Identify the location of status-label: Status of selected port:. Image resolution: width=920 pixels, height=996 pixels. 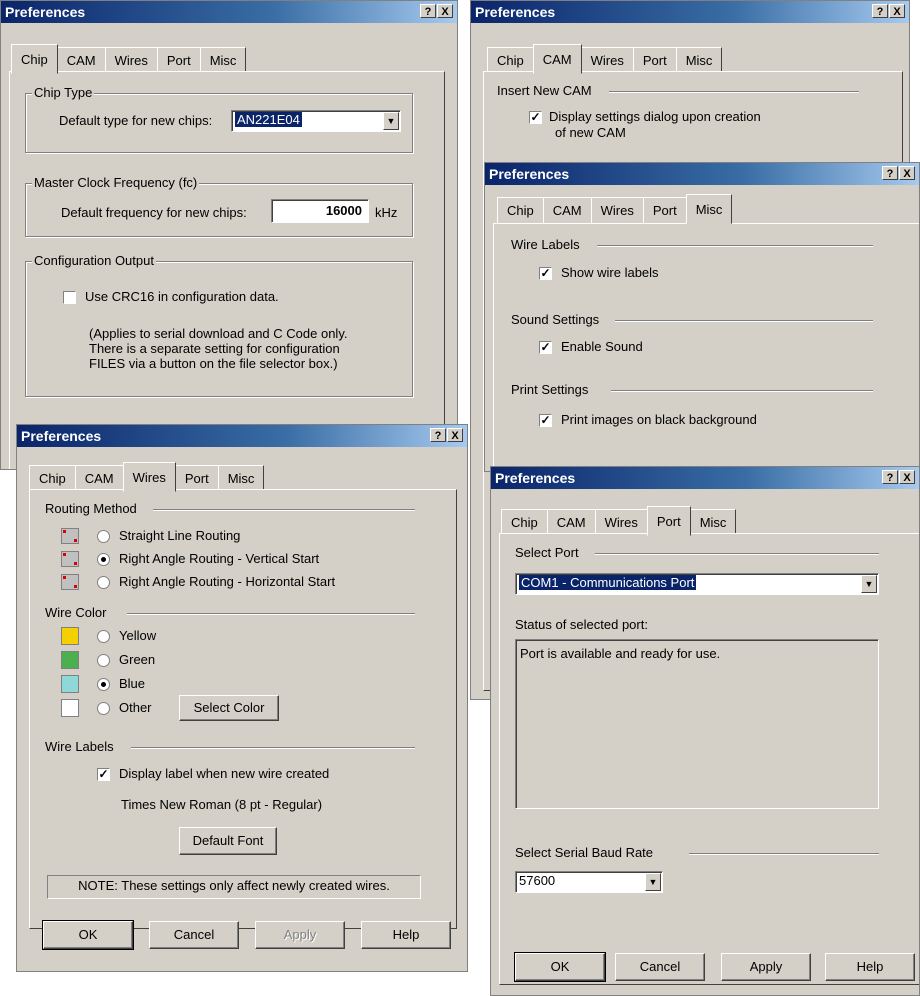
(581, 624).